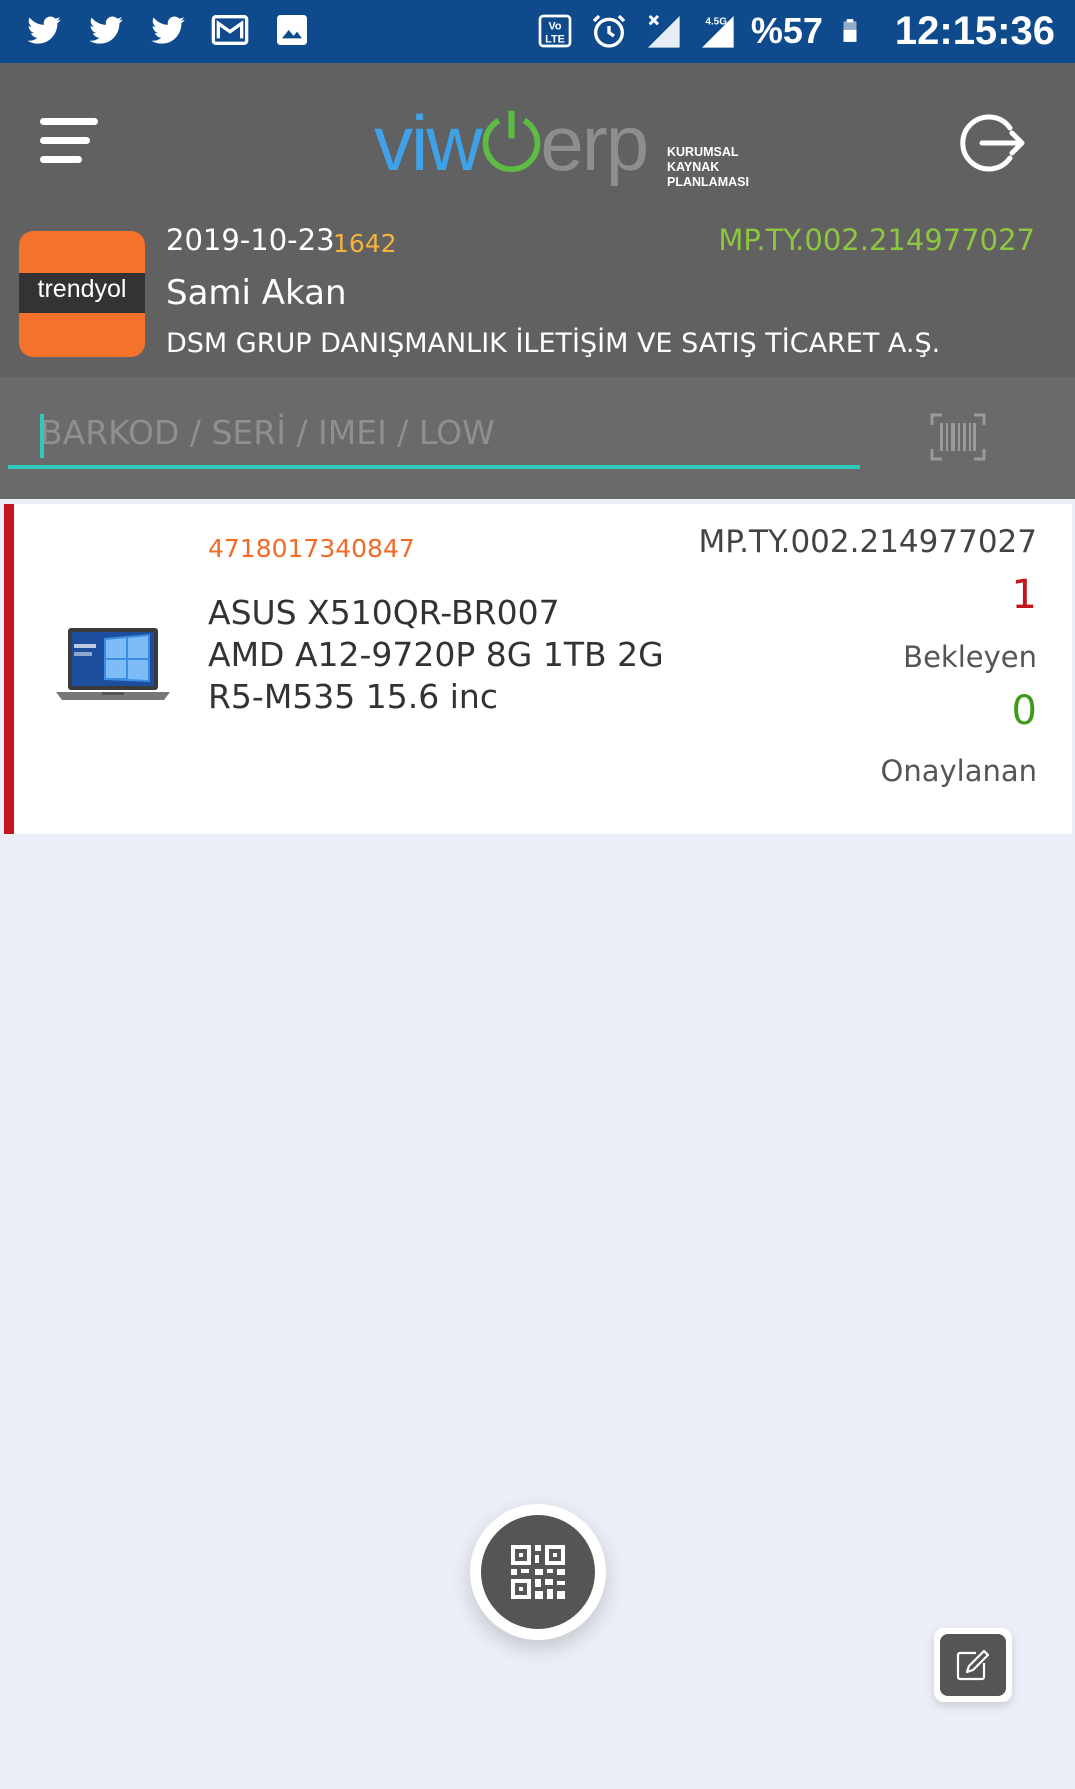 This screenshot has height=1789, width=1075. I want to click on power-icon: ⏻, so click(511, 143).